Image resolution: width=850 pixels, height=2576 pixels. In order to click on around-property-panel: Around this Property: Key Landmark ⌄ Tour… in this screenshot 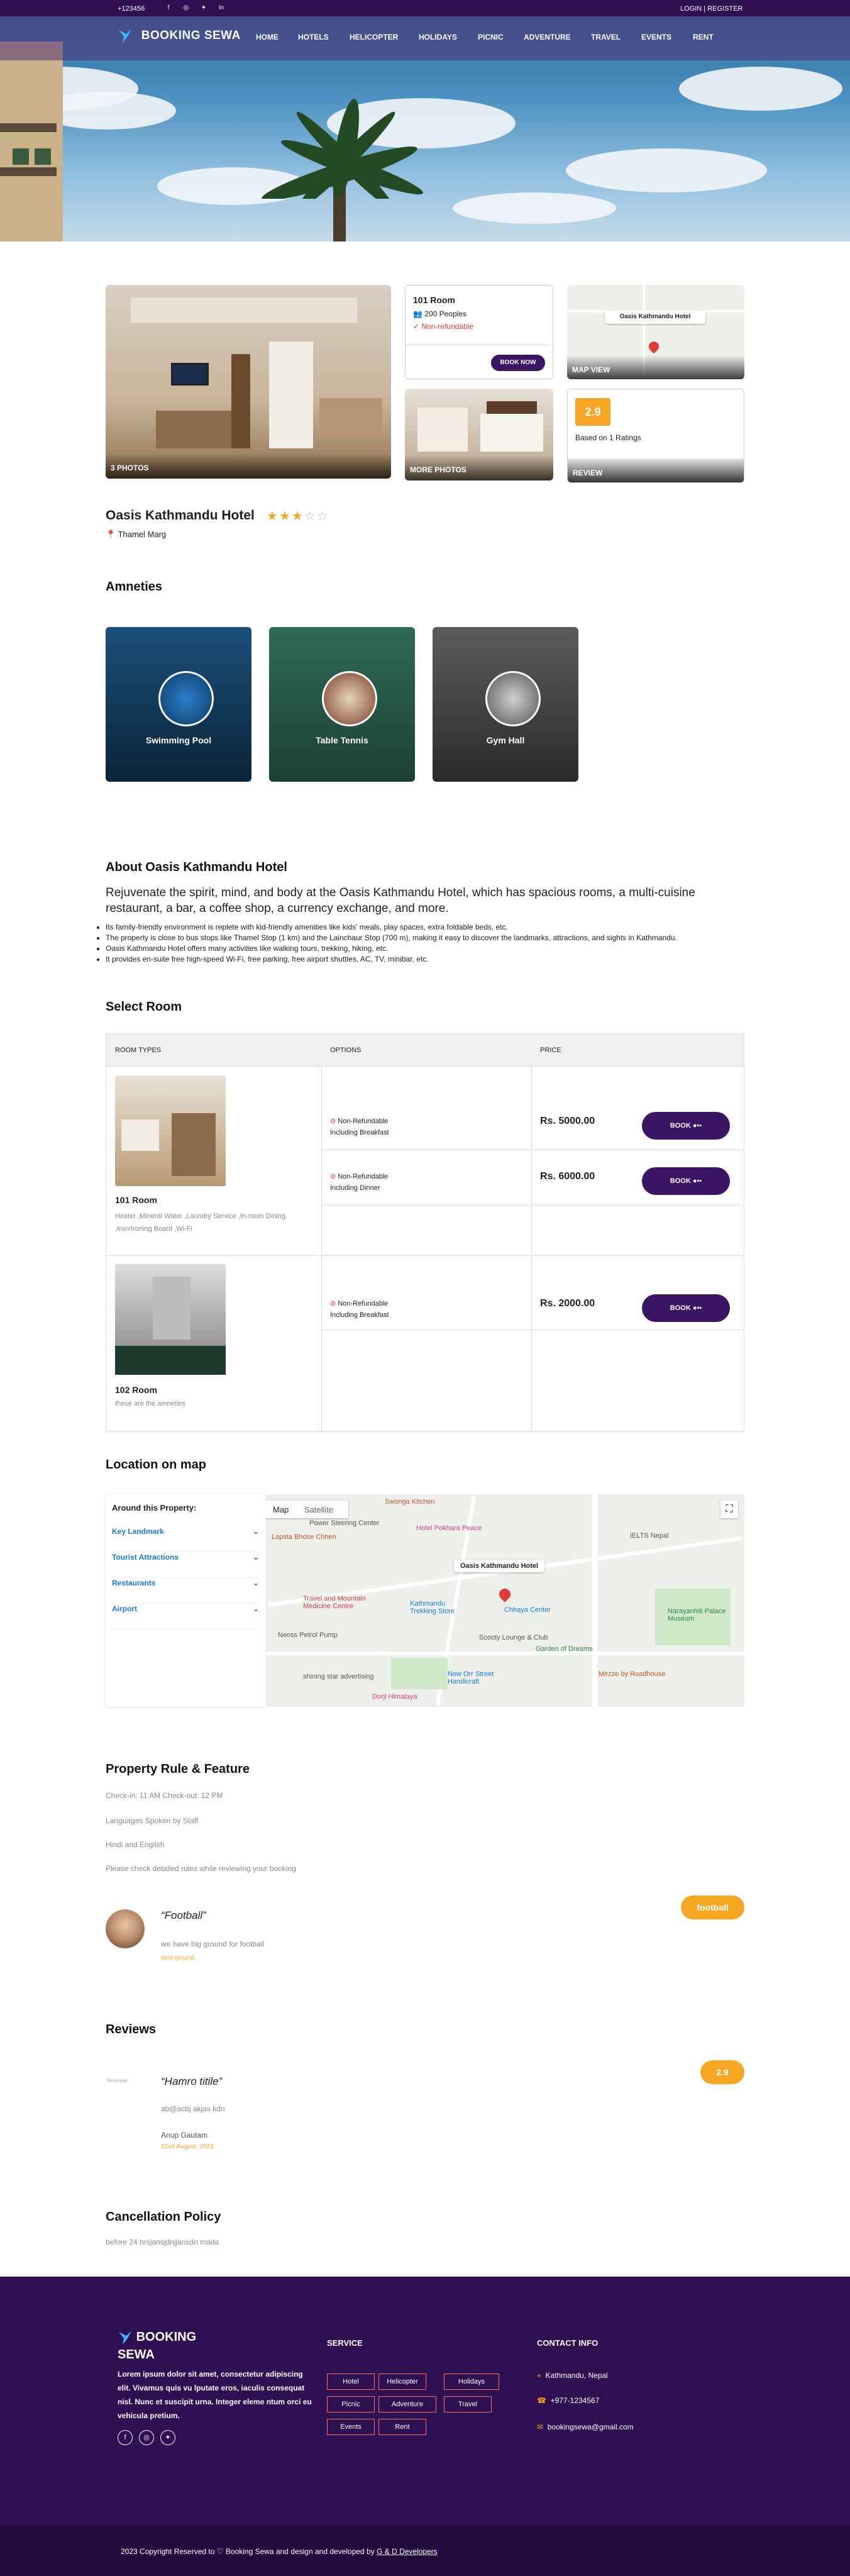, I will do `click(186, 1600)`.